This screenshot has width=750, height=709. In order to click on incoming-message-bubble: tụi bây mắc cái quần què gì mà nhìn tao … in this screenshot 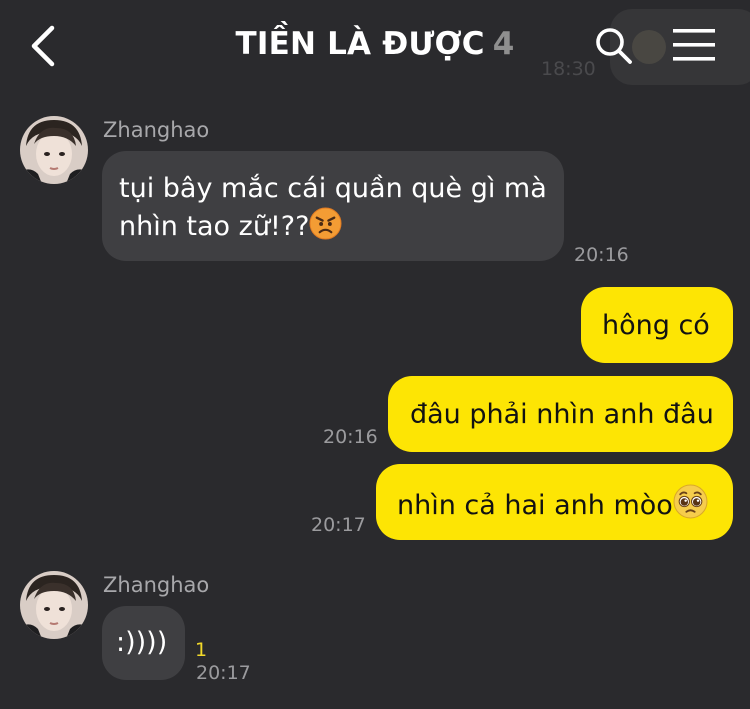, I will do `click(333, 206)`.